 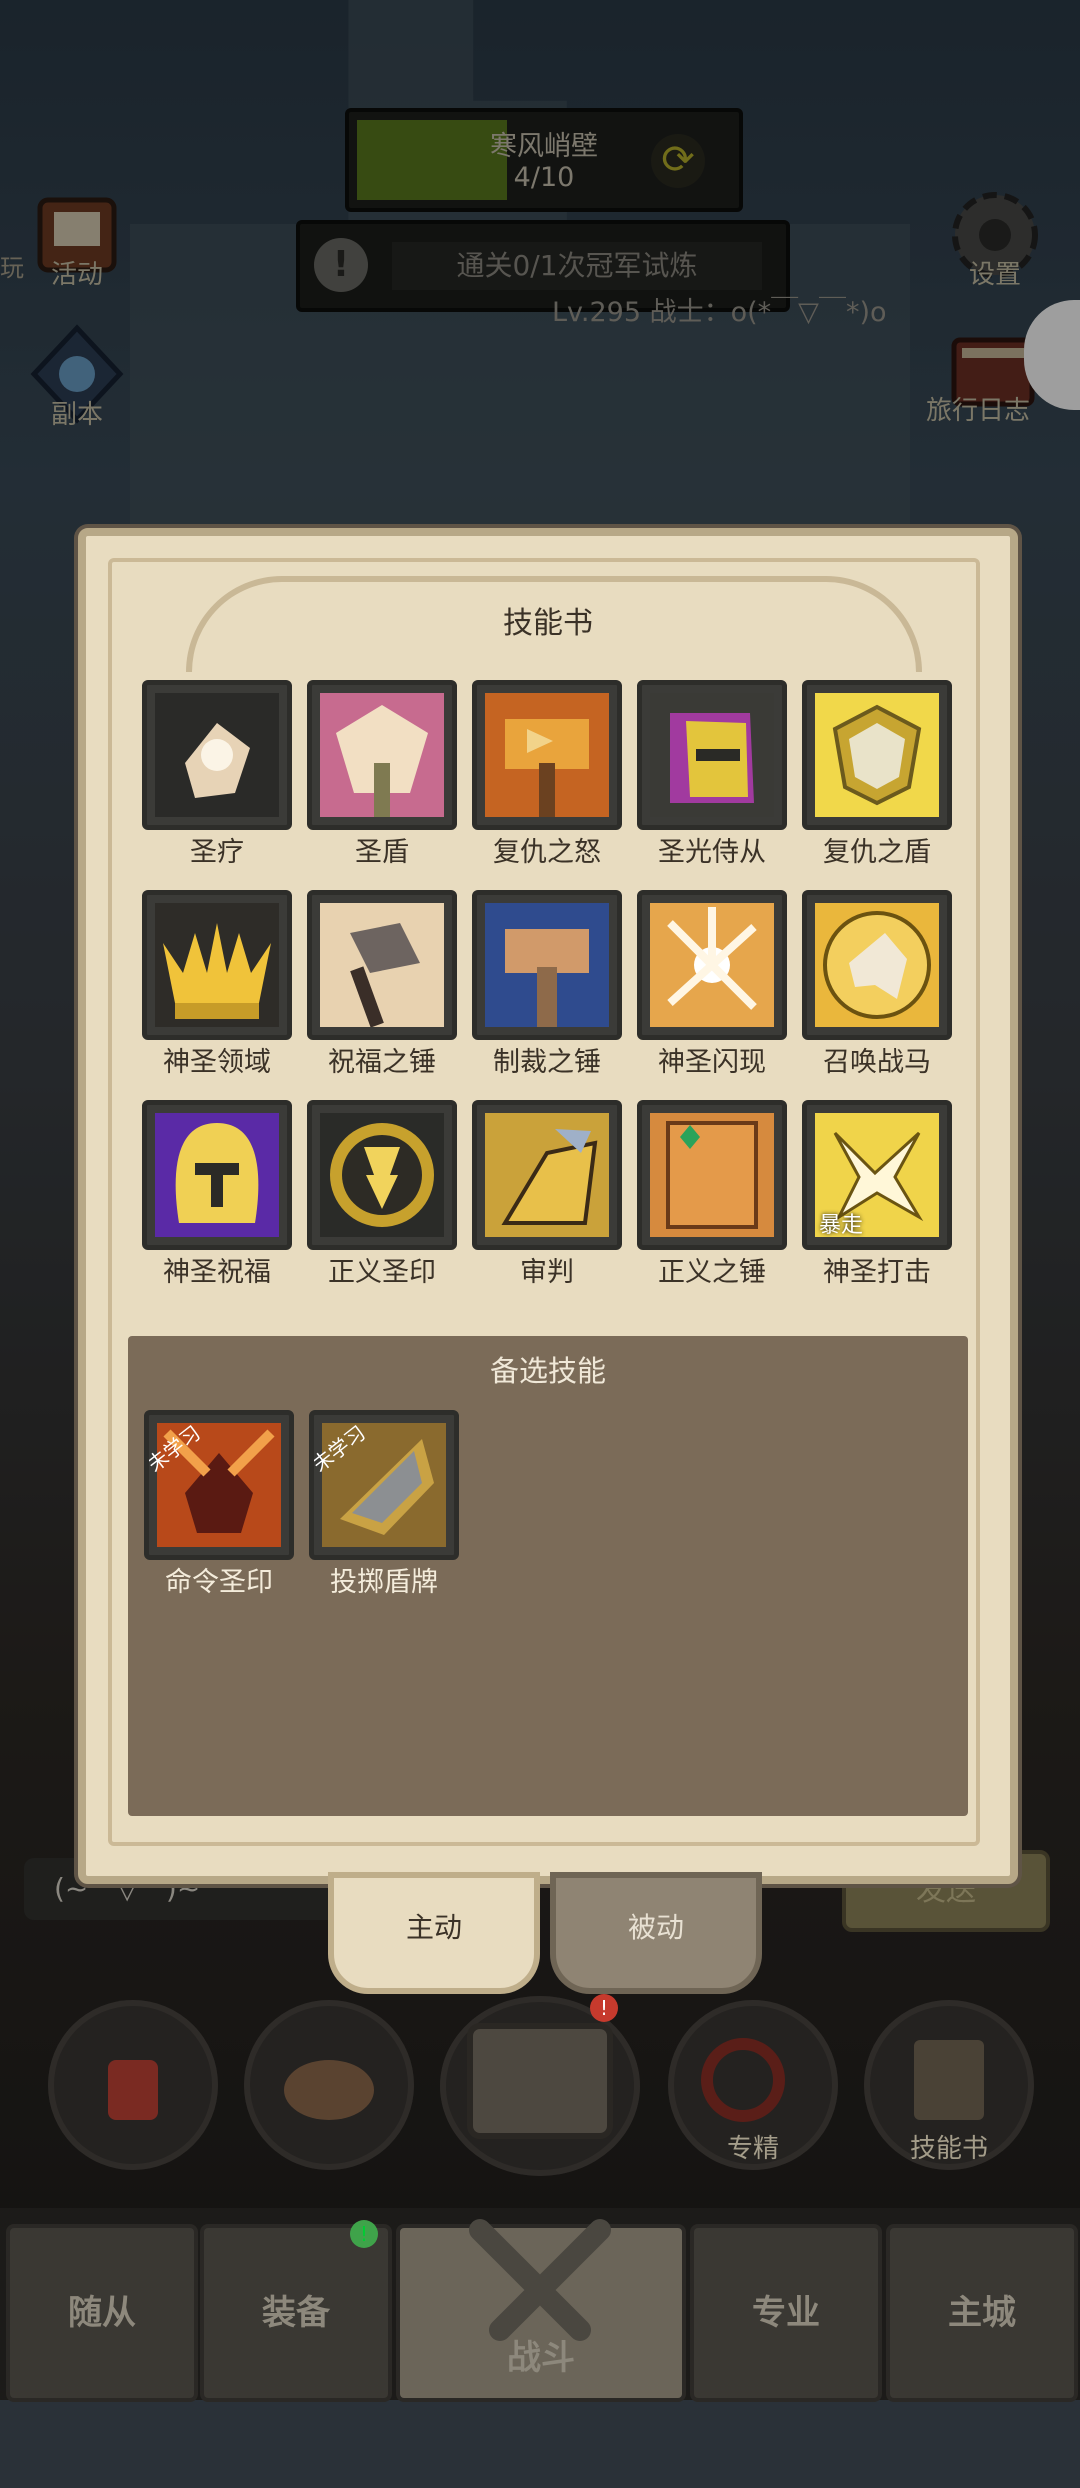 What do you see at coordinates (296, 2313) in the screenshot?
I see `nav-equipment: 装备` at bounding box center [296, 2313].